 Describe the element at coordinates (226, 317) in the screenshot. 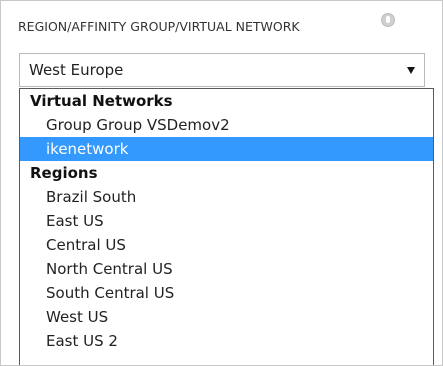

I see `option-west-us: West US` at that location.